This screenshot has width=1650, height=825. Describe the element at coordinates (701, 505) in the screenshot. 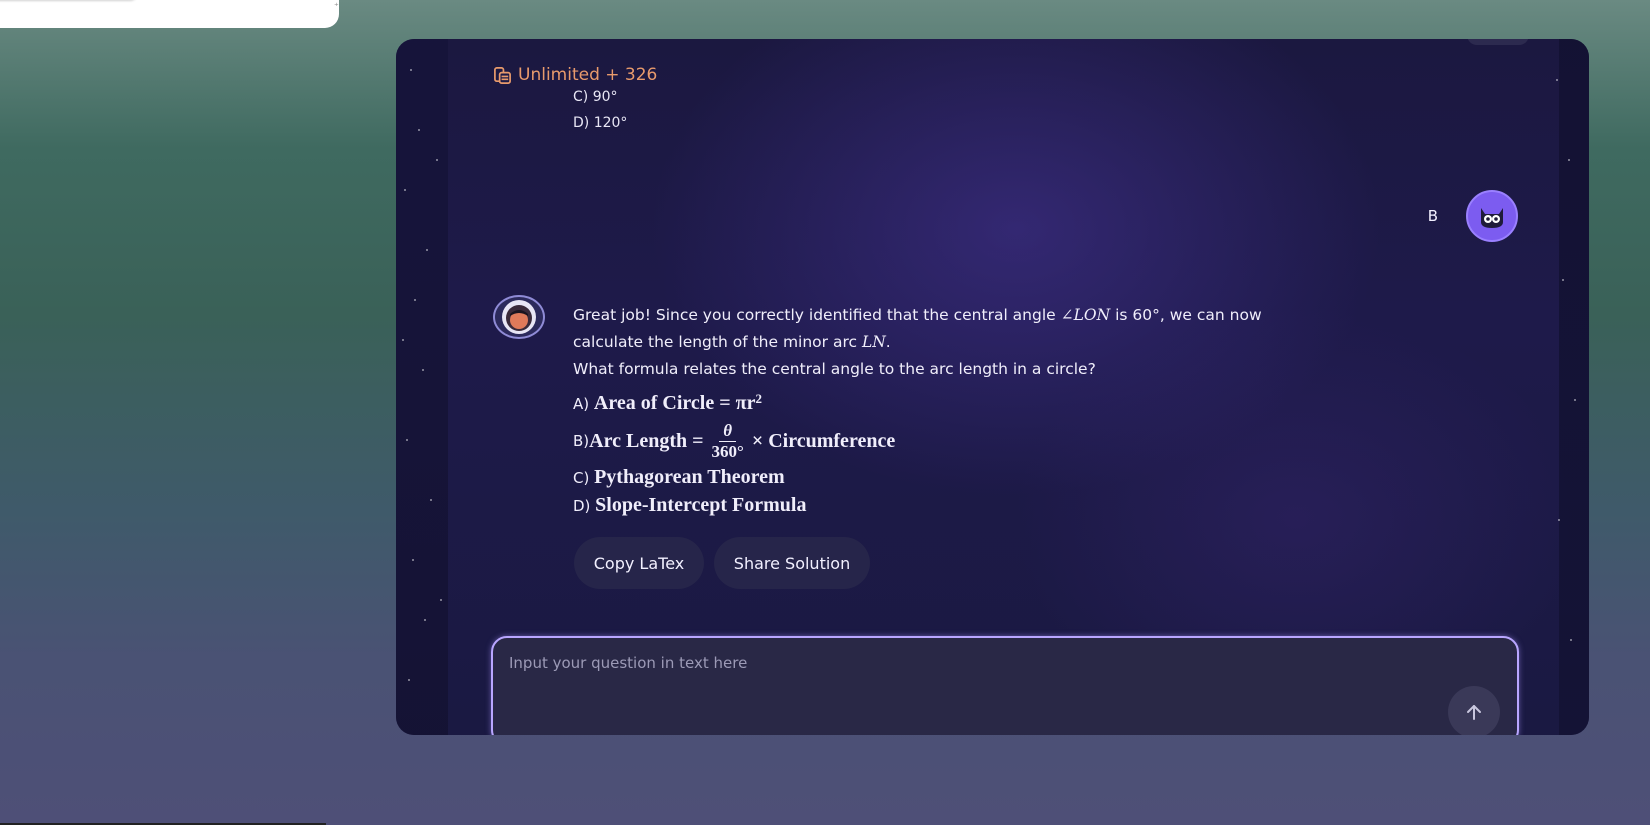

I see `option-d-formula: Slope-Intercept Formula` at that location.